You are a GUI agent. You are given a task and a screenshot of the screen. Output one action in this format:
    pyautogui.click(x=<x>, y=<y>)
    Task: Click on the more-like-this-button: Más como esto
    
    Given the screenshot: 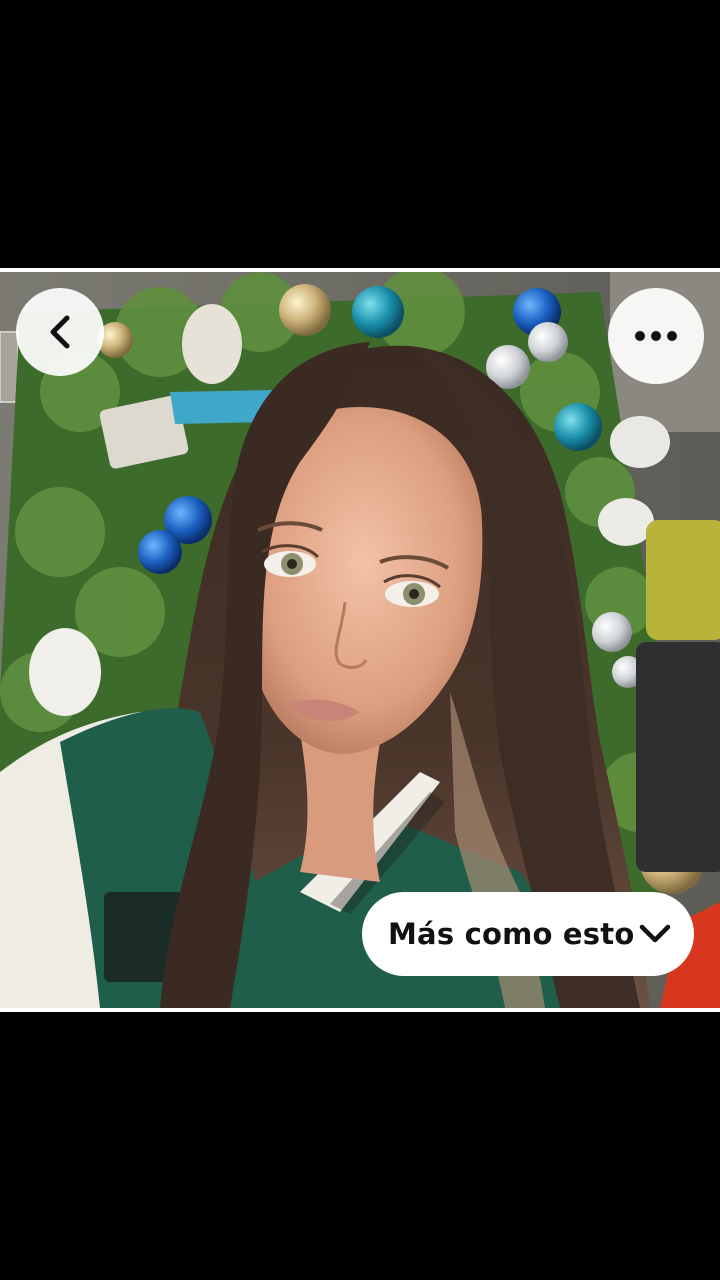 What is the action you would take?
    pyautogui.click(x=528, y=934)
    